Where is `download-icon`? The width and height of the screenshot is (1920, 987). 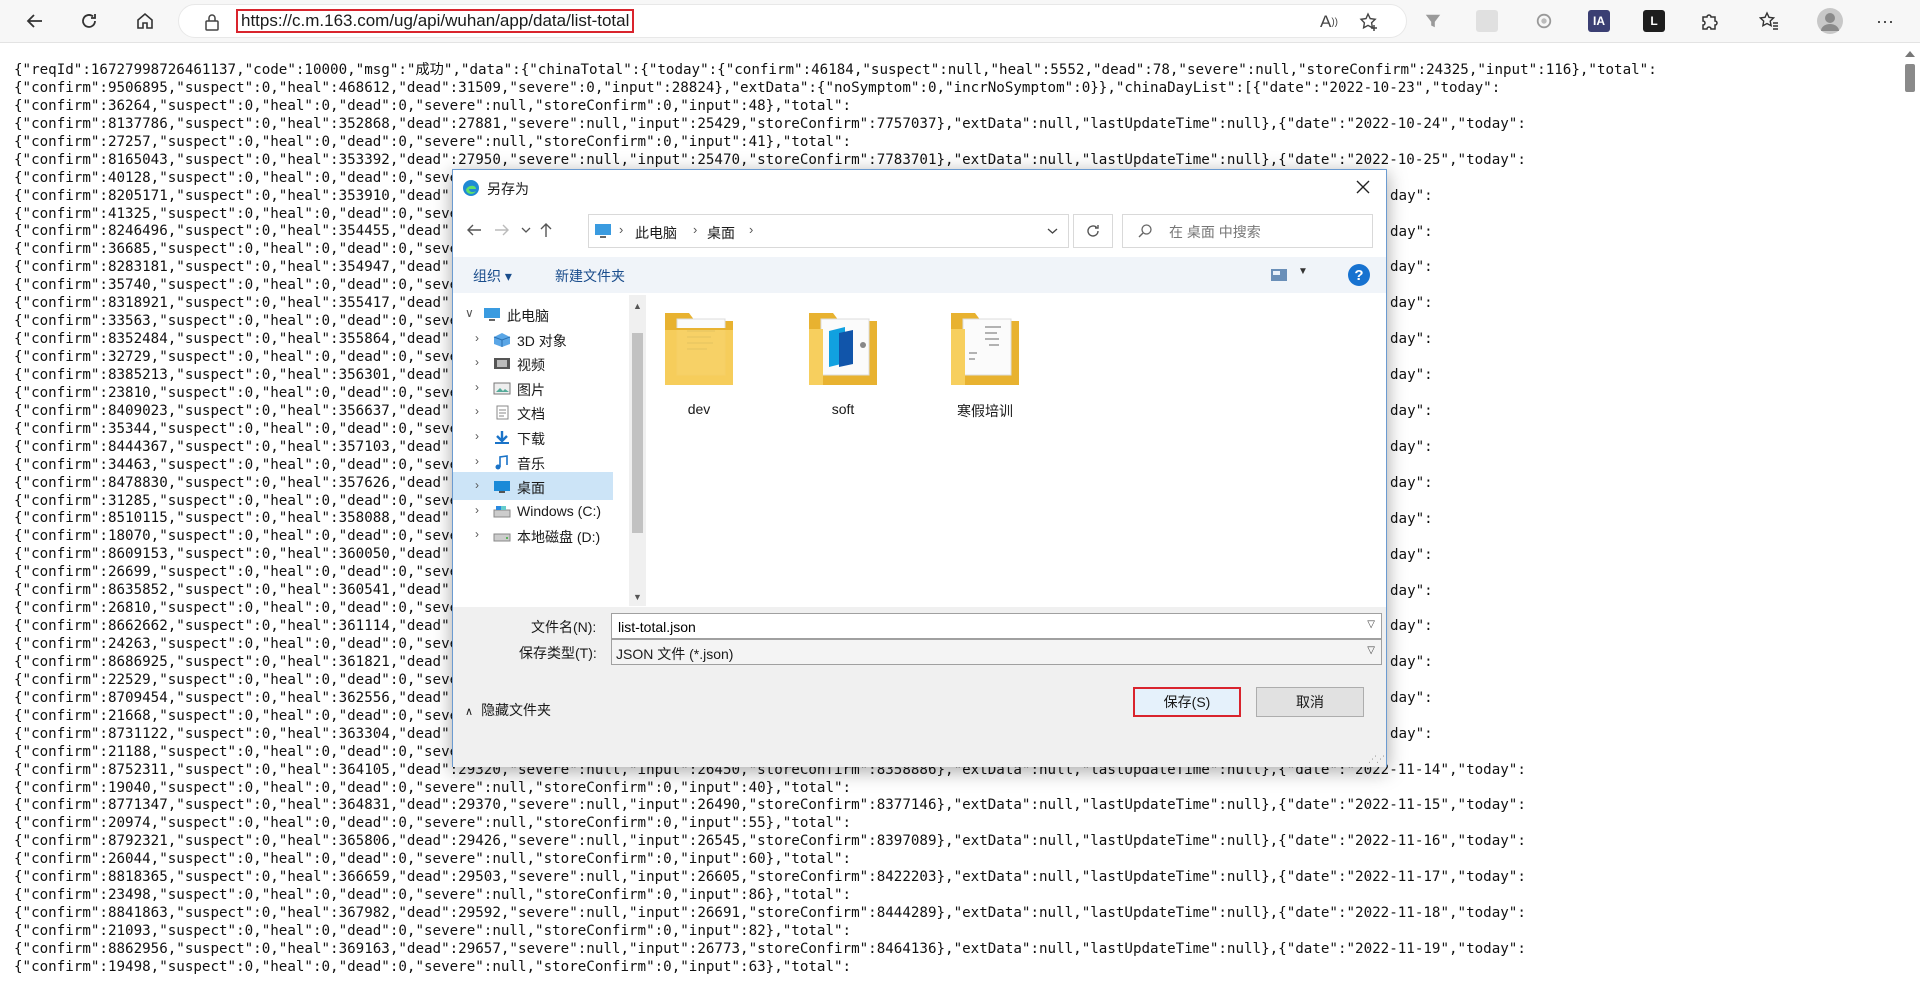 download-icon is located at coordinates (502, 437).